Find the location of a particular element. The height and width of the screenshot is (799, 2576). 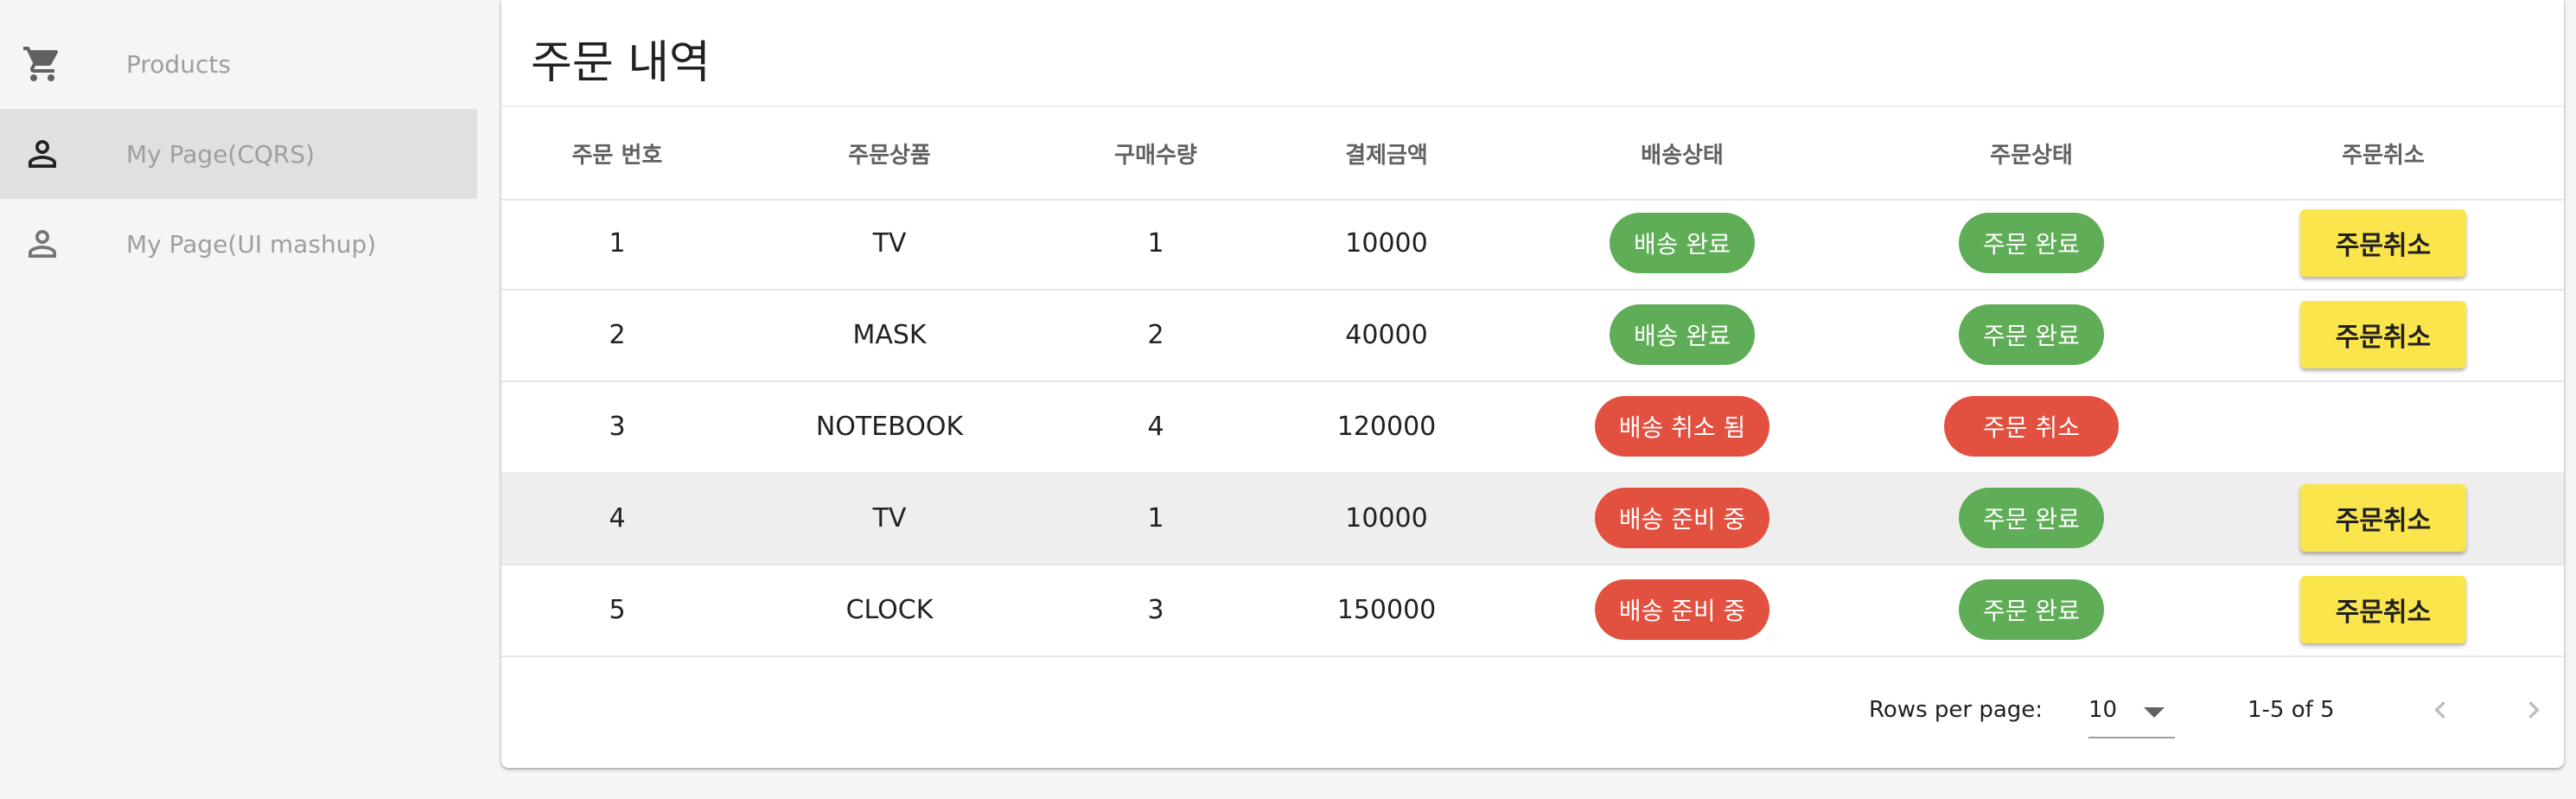

chevron-left-icon is located at coordinates (2439, 710).